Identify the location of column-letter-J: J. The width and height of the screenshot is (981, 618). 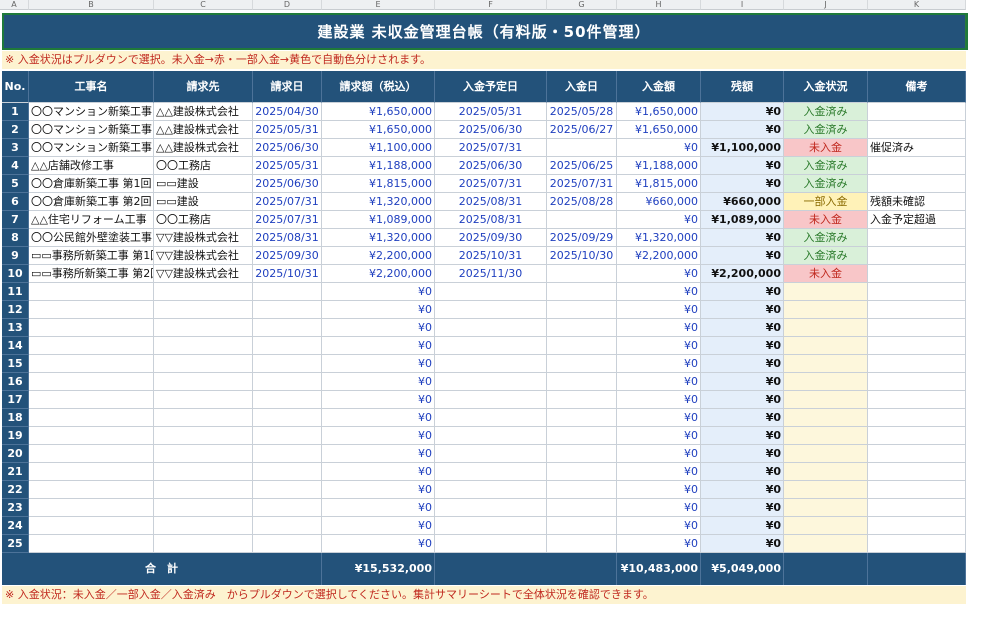
(826, 5).